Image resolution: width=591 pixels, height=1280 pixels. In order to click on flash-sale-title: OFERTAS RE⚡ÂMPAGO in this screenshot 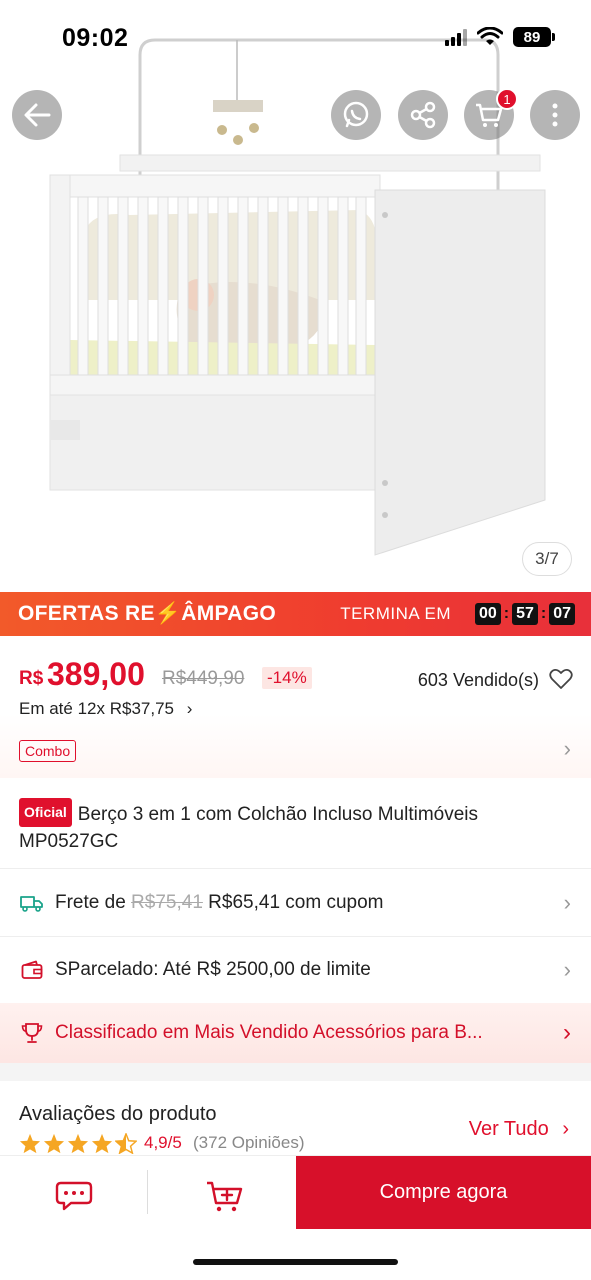, I will do `click(147, 613)`.